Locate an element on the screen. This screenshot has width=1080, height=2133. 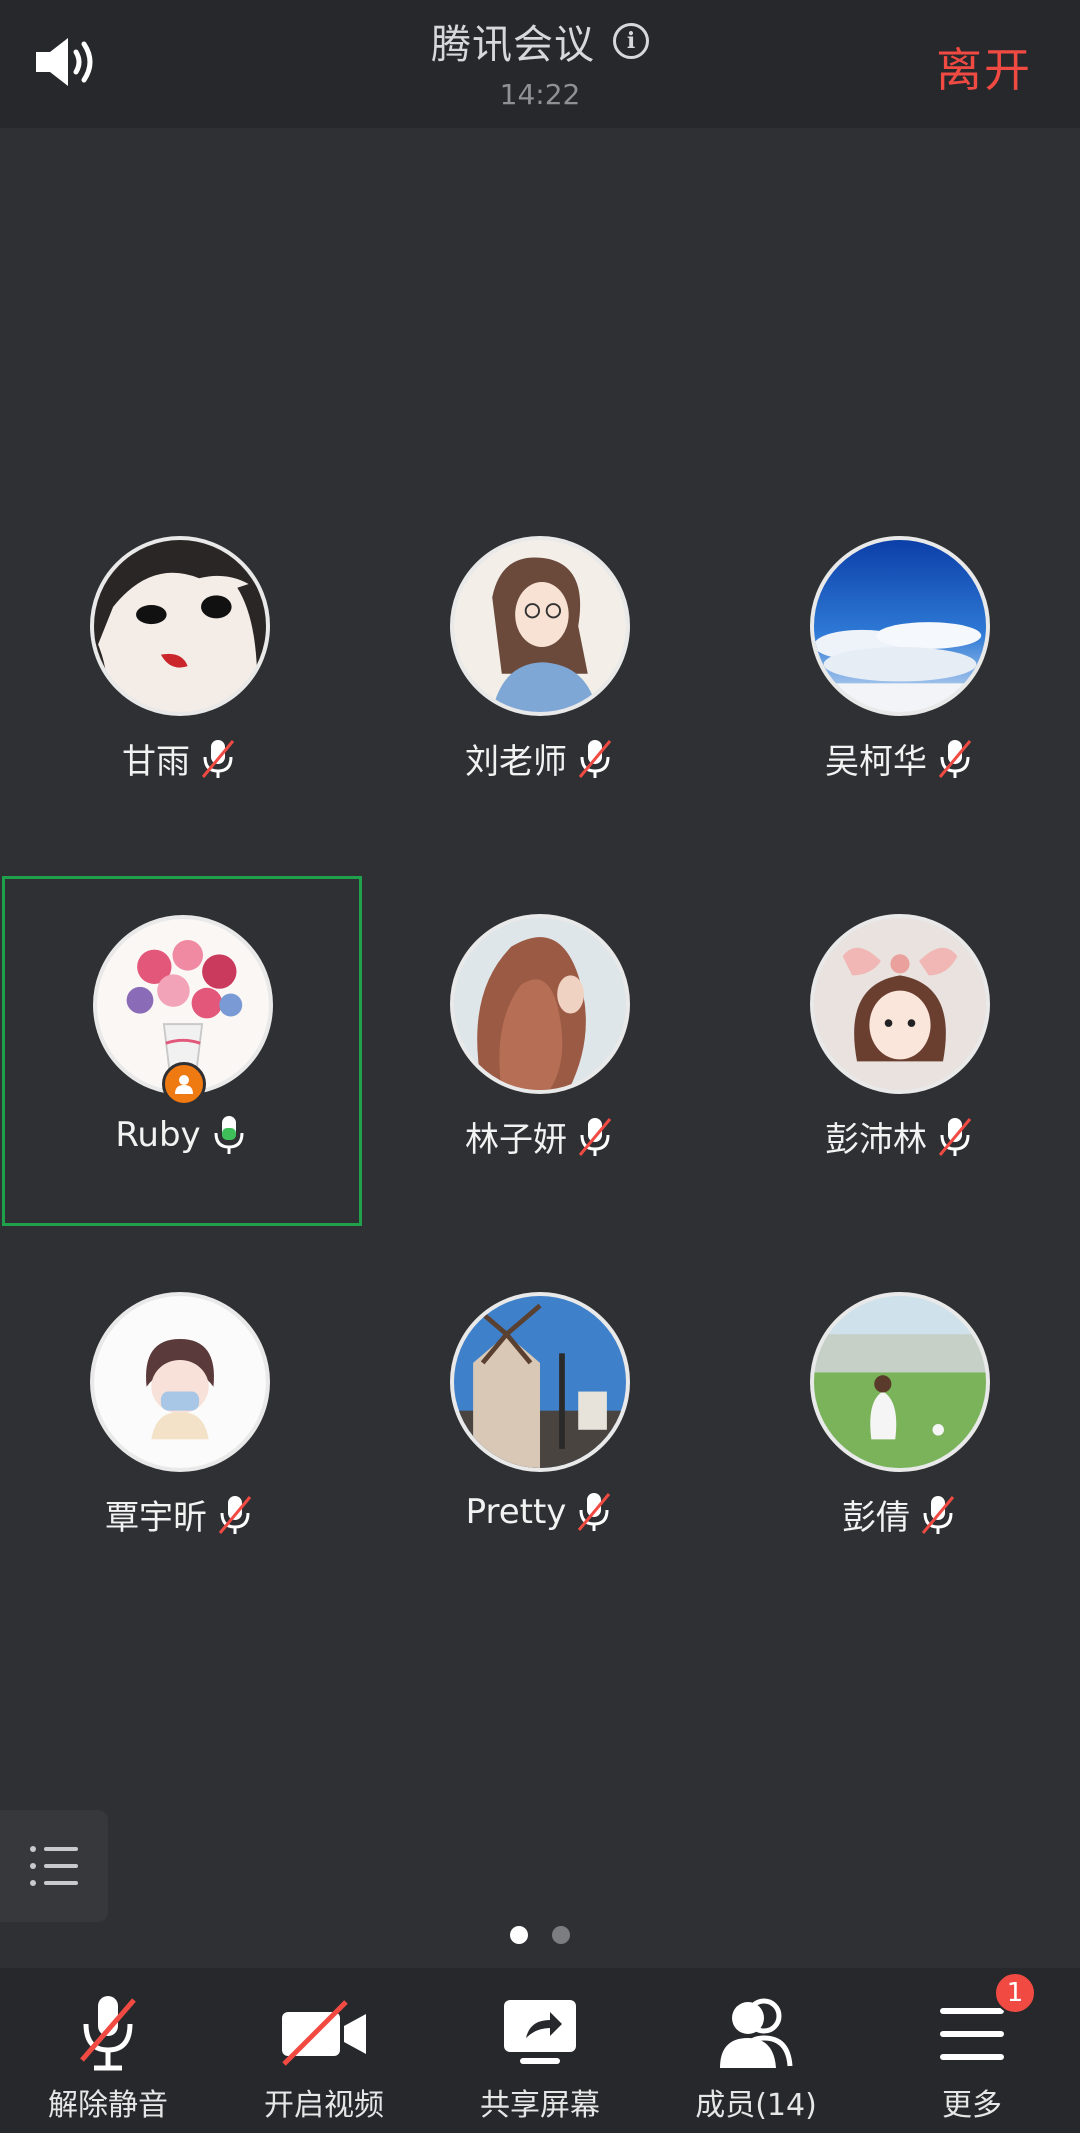
members-button: 成员(14) is located at coordinates (756, 2050).